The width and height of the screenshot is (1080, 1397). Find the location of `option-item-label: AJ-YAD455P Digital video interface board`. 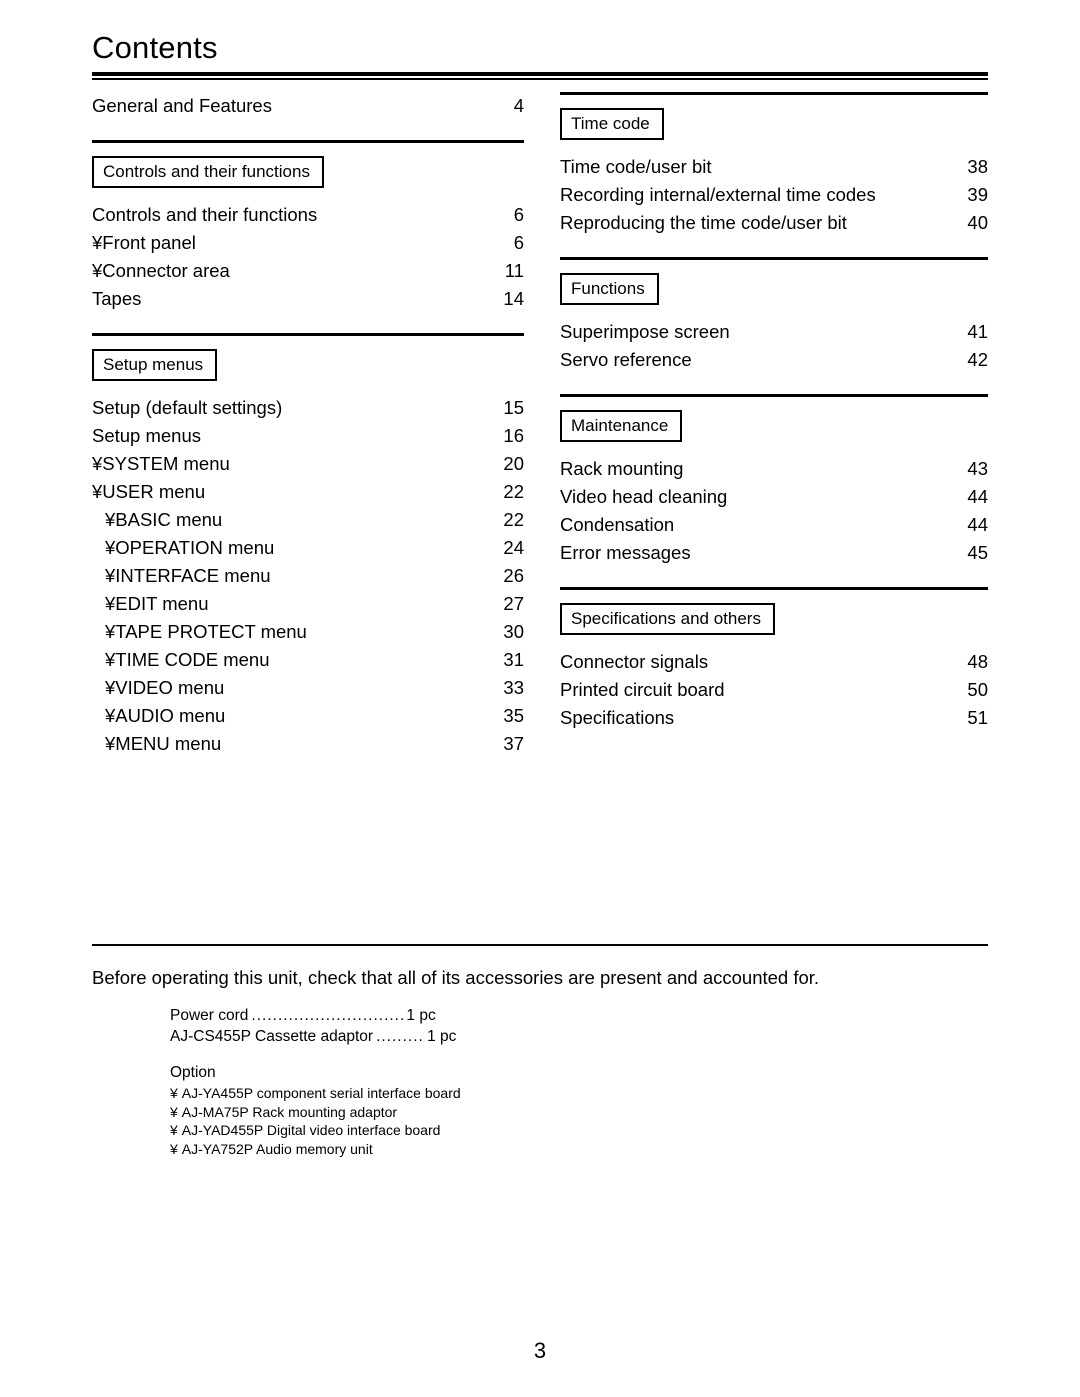

option-item-label: AJ-YAD455P Digital video interface board is located at coordinates (311, 1130).